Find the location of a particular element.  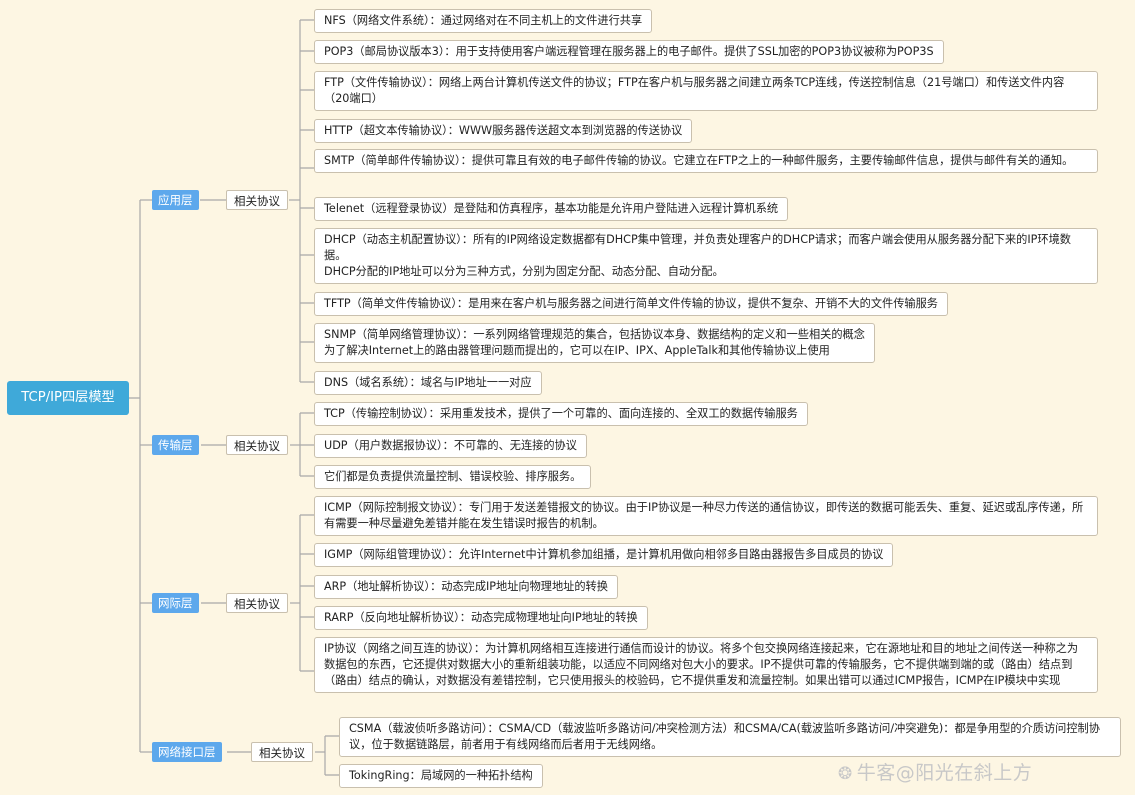

transport-note: 它们都是负责提供流量控制、错误校验、排序服务。 is located at coordinates (453, 477).